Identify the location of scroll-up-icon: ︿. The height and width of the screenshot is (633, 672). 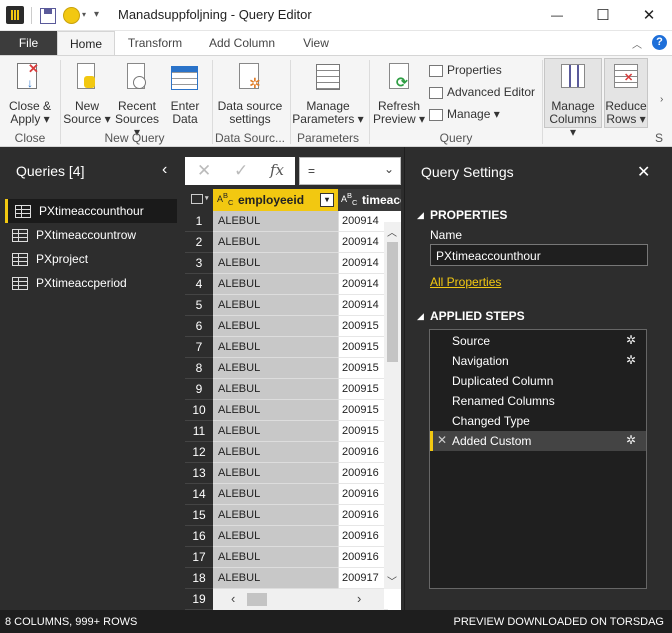
(392, 231).